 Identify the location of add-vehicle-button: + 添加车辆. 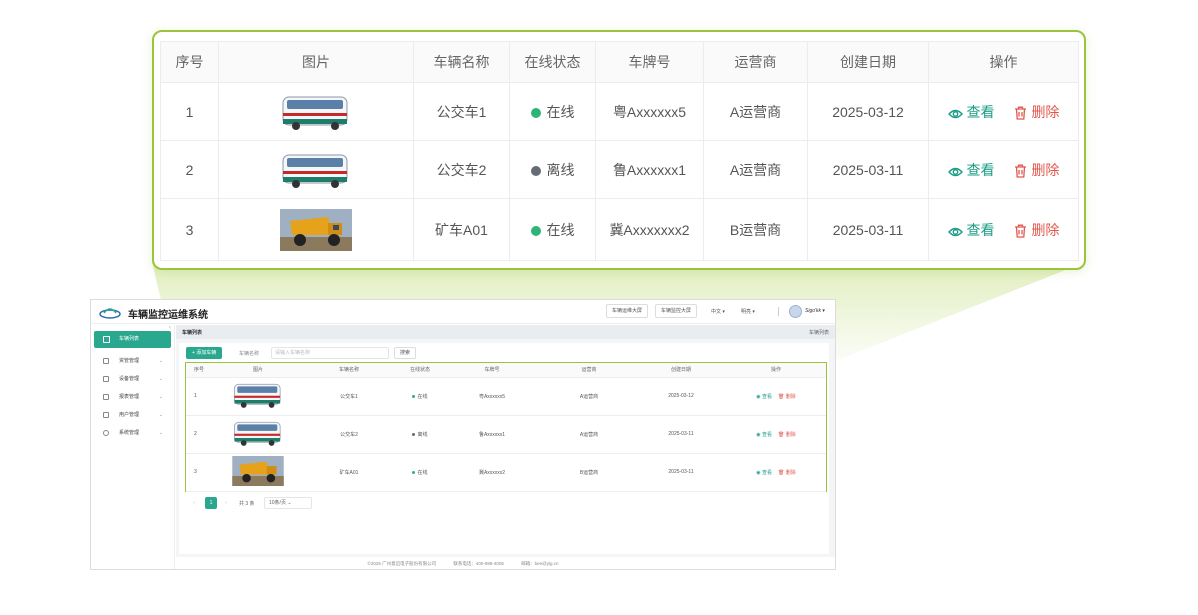
(204, 353).